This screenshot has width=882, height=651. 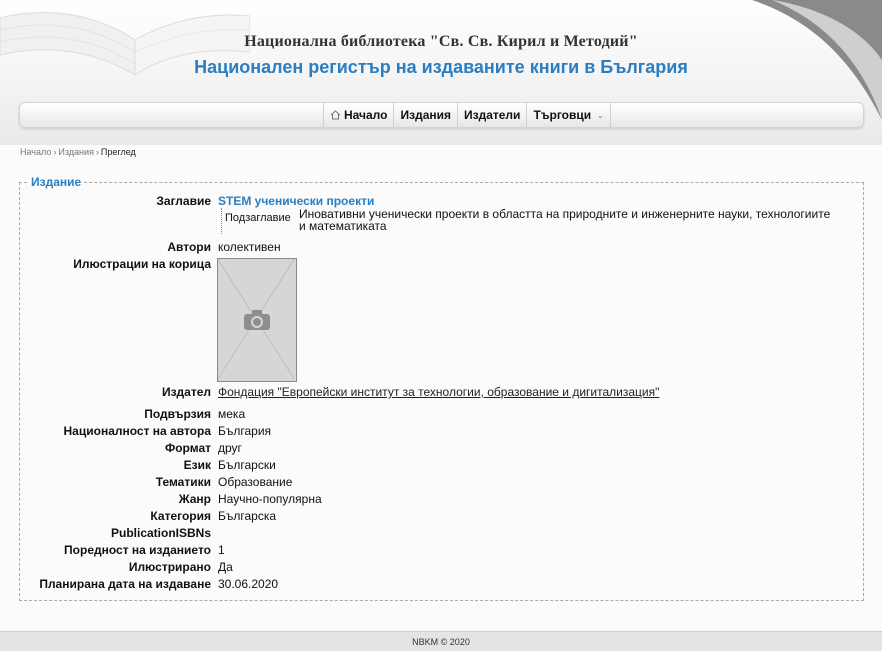 What do you see at coordinates (137, 550) in the screenshot?
I see `field-label: Поредност на изданието` at bounding box center [137, 550].